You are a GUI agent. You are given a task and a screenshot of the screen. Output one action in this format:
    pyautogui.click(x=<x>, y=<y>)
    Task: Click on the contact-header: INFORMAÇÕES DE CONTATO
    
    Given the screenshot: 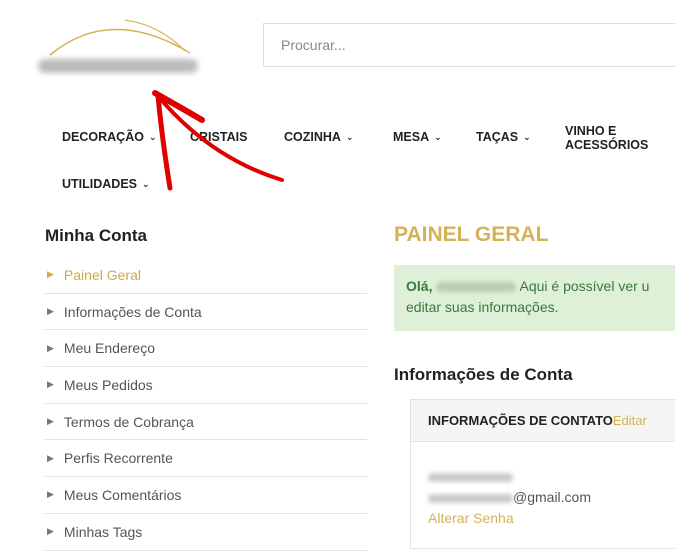 What is the action you would take?
    pyautogui.click(x=520, y=420)
    